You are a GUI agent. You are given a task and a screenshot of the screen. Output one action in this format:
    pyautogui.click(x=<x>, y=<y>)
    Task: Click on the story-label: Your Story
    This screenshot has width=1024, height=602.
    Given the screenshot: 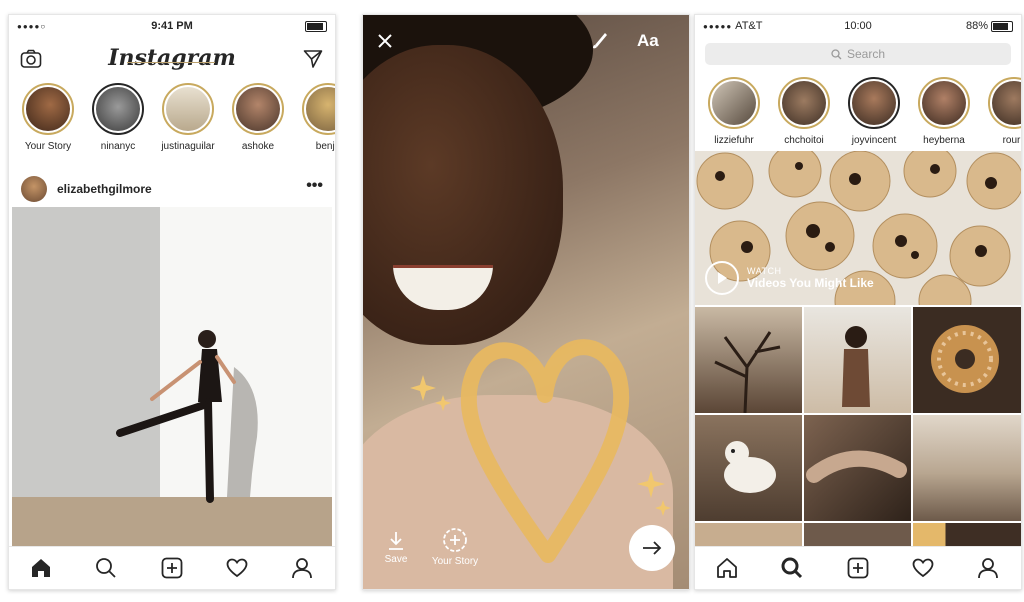 What is the action you would take?
    pyautogui.click(x=48, y=146)
    